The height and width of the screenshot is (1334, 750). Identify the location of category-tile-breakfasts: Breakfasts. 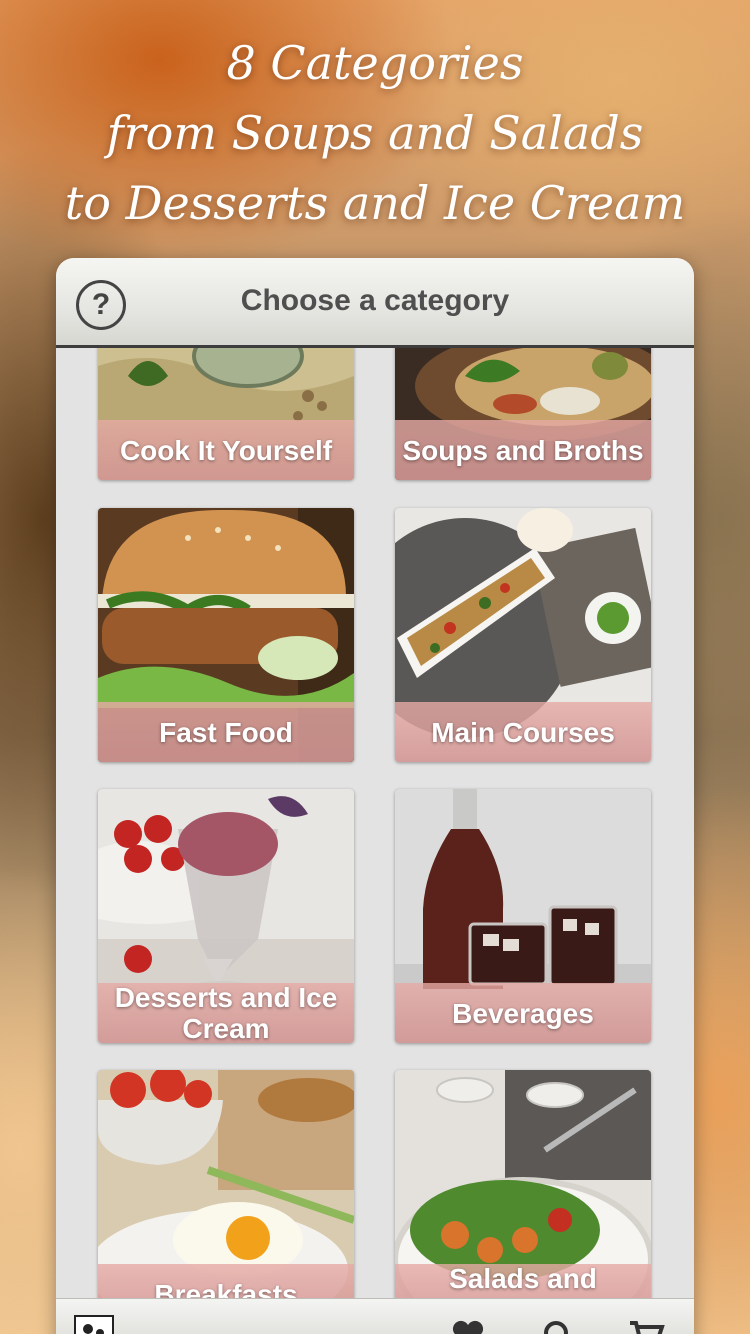
(226, 1184).